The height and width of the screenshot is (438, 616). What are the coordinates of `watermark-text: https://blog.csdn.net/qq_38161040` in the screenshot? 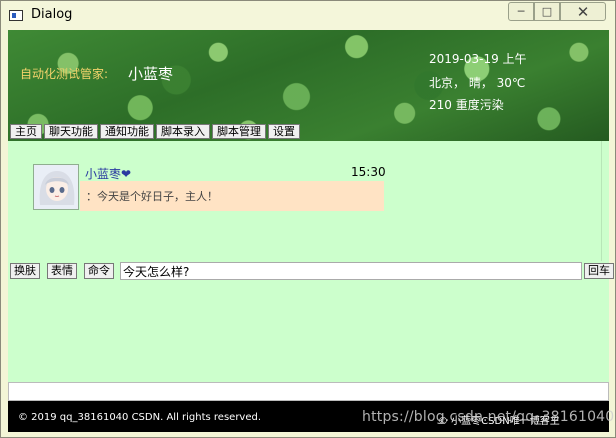 It's located at (488, 417).